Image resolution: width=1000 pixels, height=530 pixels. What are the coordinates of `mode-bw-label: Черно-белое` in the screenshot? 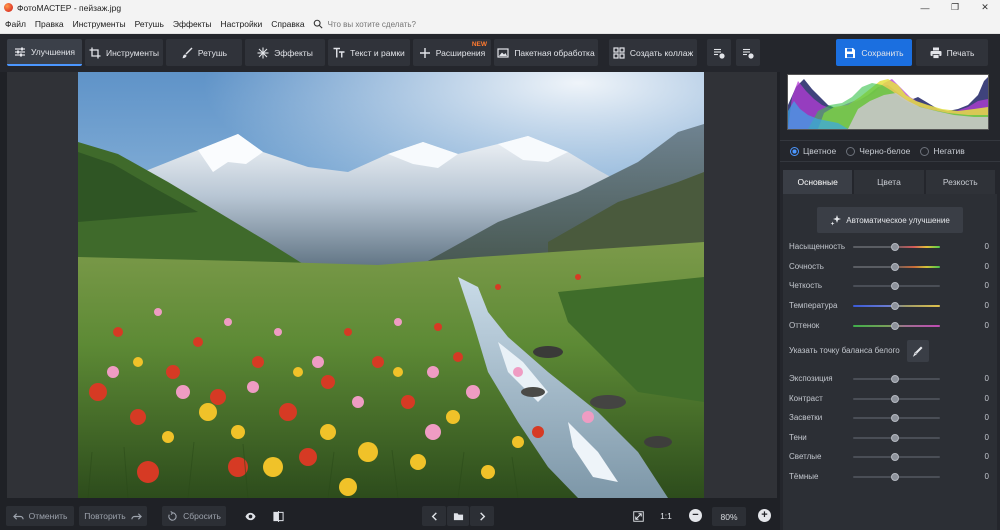 It's located at (885, 151).